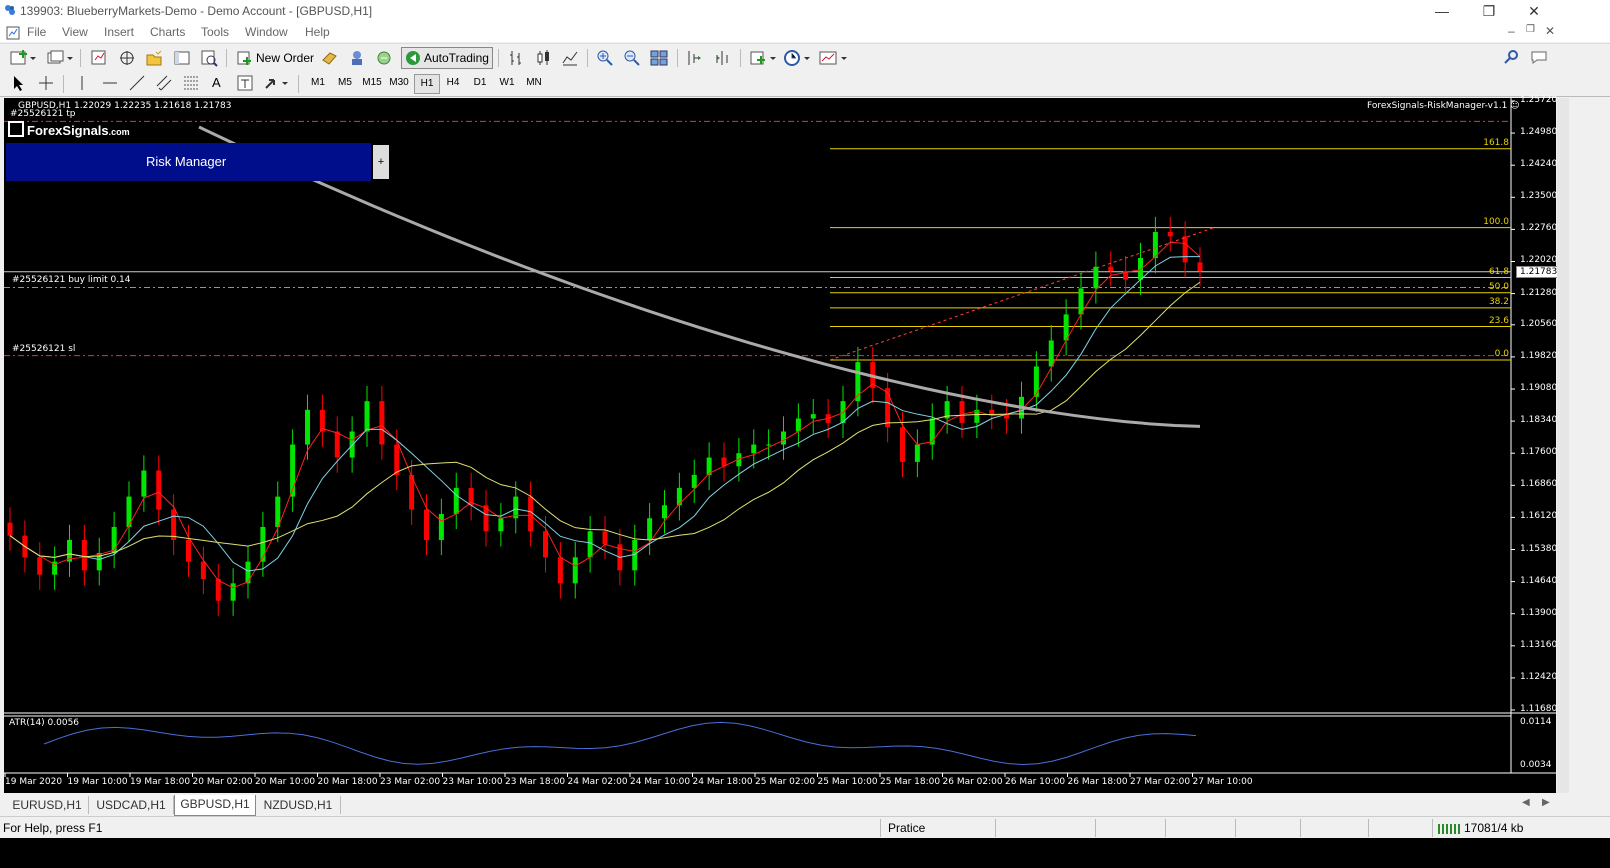 Image resolution: width=1610 pixels, height=868 pixels. What do you see at coordinates (695, 58) in the screenshot?
I see `chart-shift-icon` at bounding box center [695, 58].